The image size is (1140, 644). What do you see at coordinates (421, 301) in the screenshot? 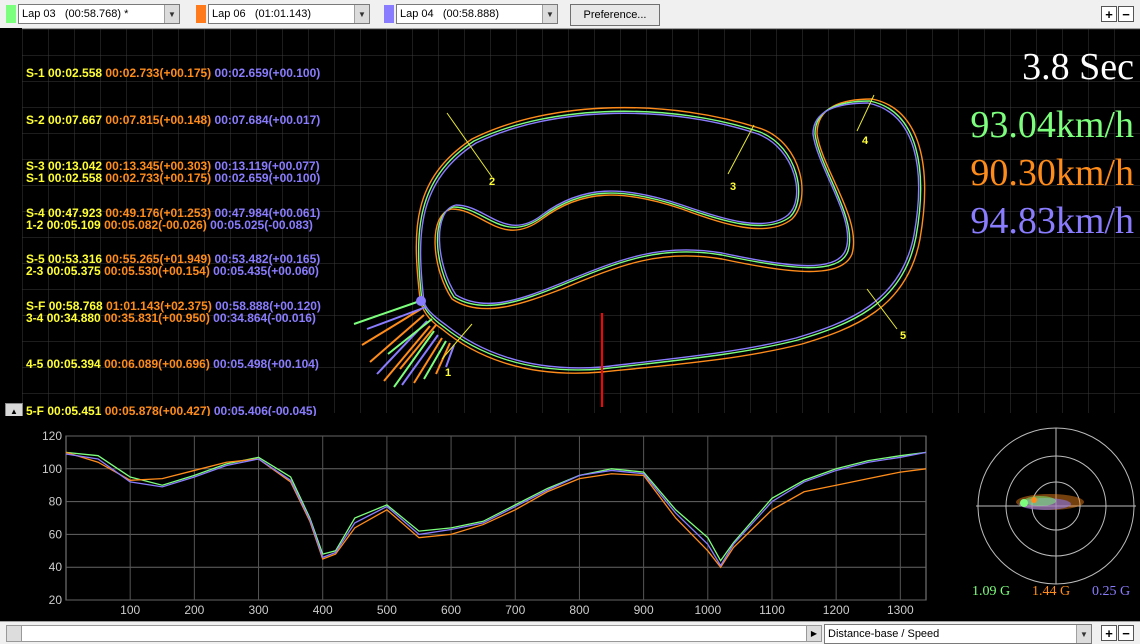
I see `car-position-marker` at bounding box center [421, 301].